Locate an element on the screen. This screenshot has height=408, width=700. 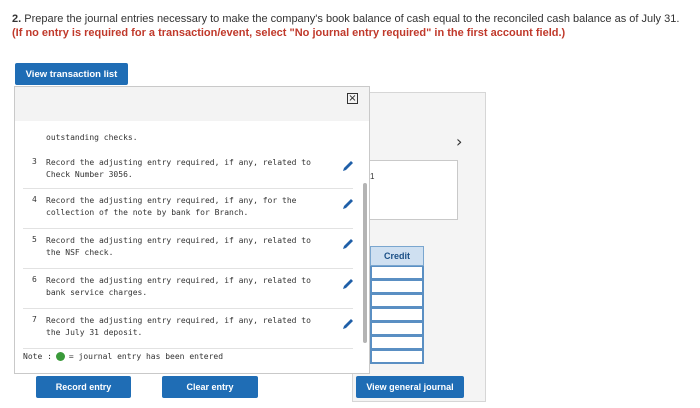
close-icon: × is located at coordinates (352, 98).